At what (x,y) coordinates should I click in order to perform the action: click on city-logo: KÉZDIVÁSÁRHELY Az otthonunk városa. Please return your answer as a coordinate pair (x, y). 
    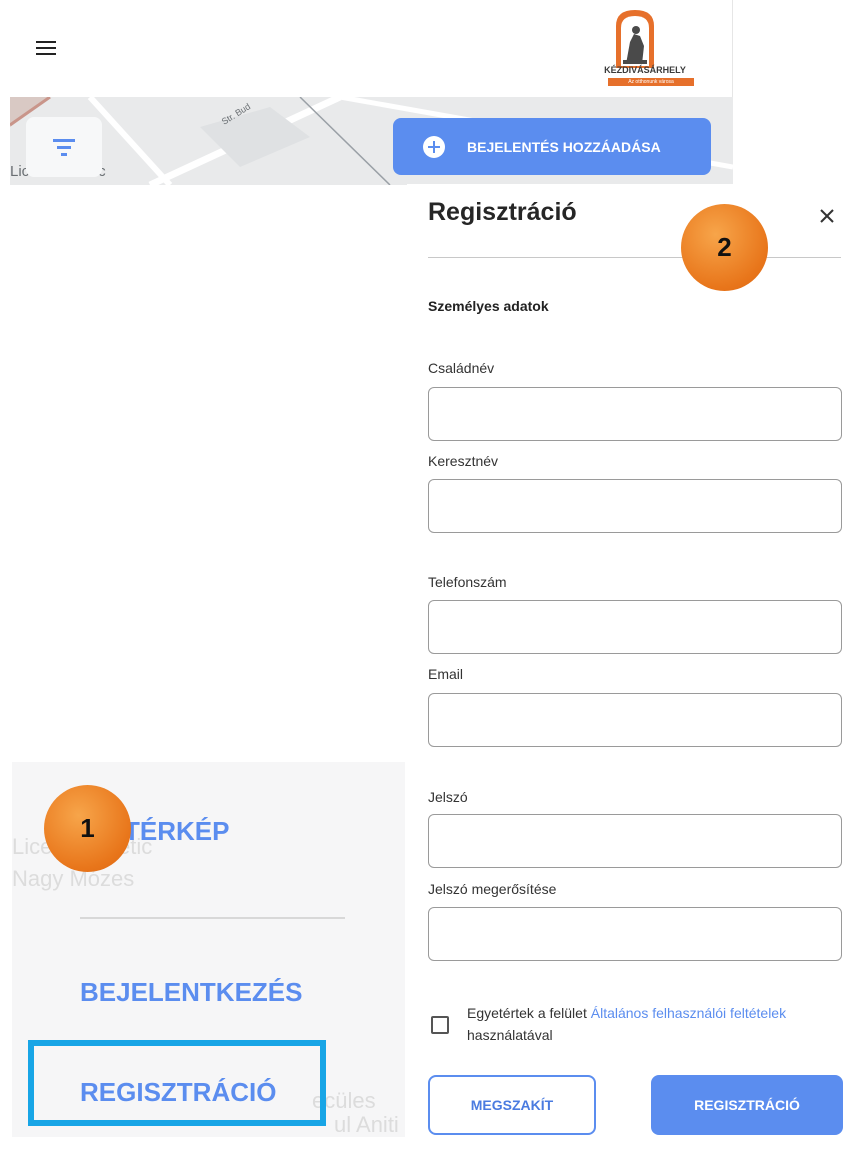
    Looking at the image, I should click on (645, 50).